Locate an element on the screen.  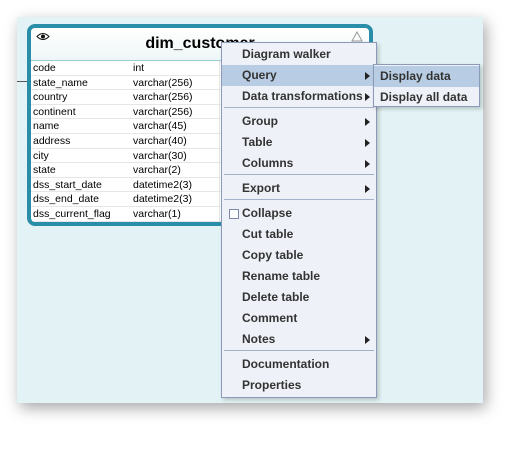
menu-item-label: Copy table is located at coordinates (273, 255).